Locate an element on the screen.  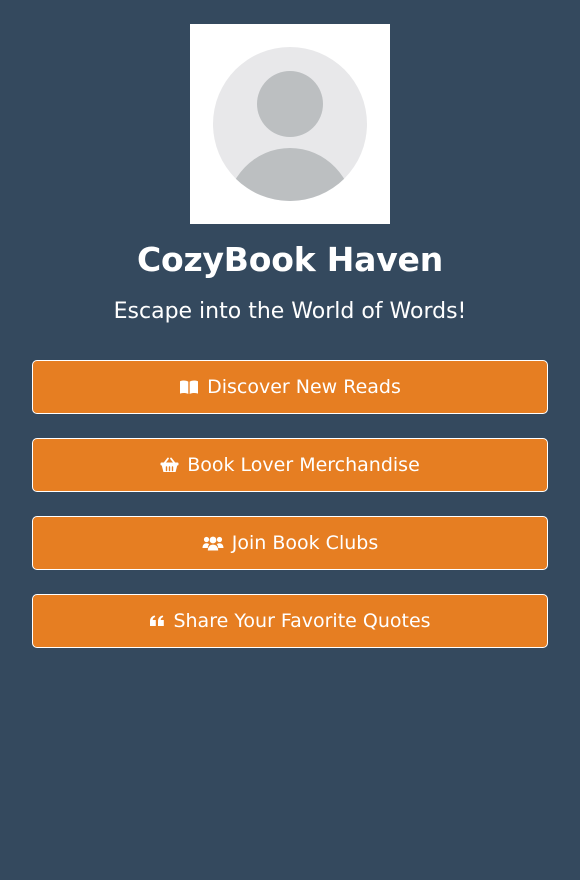
share-favorite-quotes-button: Share Your Favorite Quotes is located at coordinates (290, 621).